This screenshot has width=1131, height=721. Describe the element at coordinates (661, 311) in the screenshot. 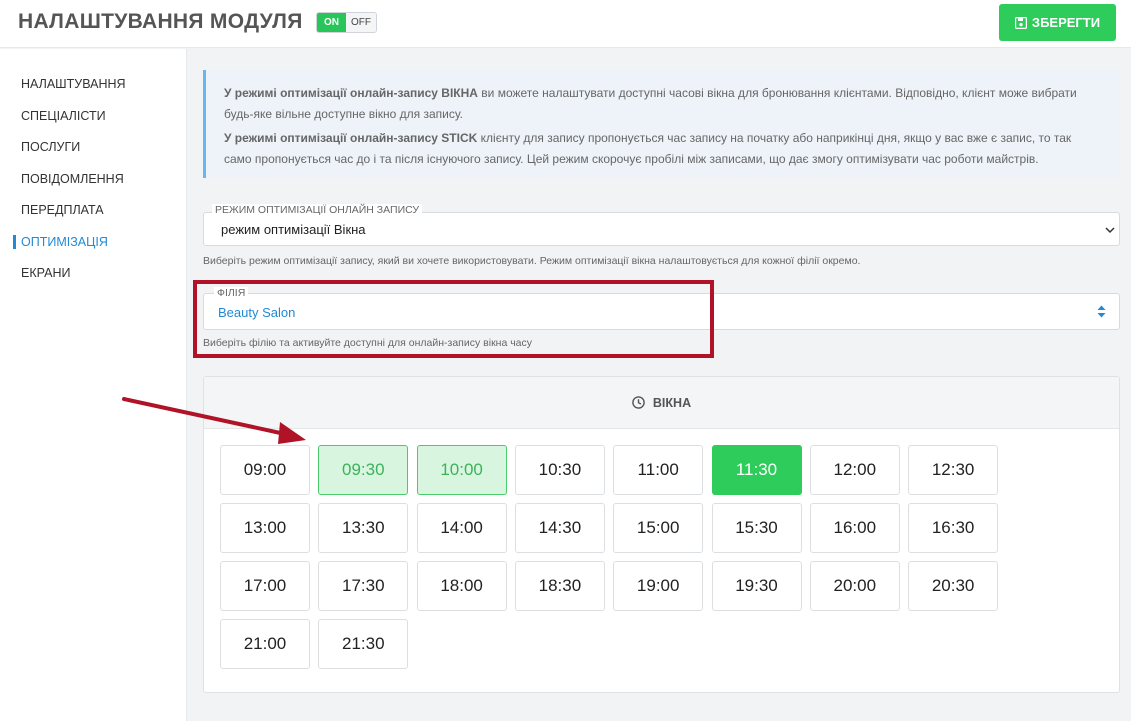

I see `branch-select` at that location.